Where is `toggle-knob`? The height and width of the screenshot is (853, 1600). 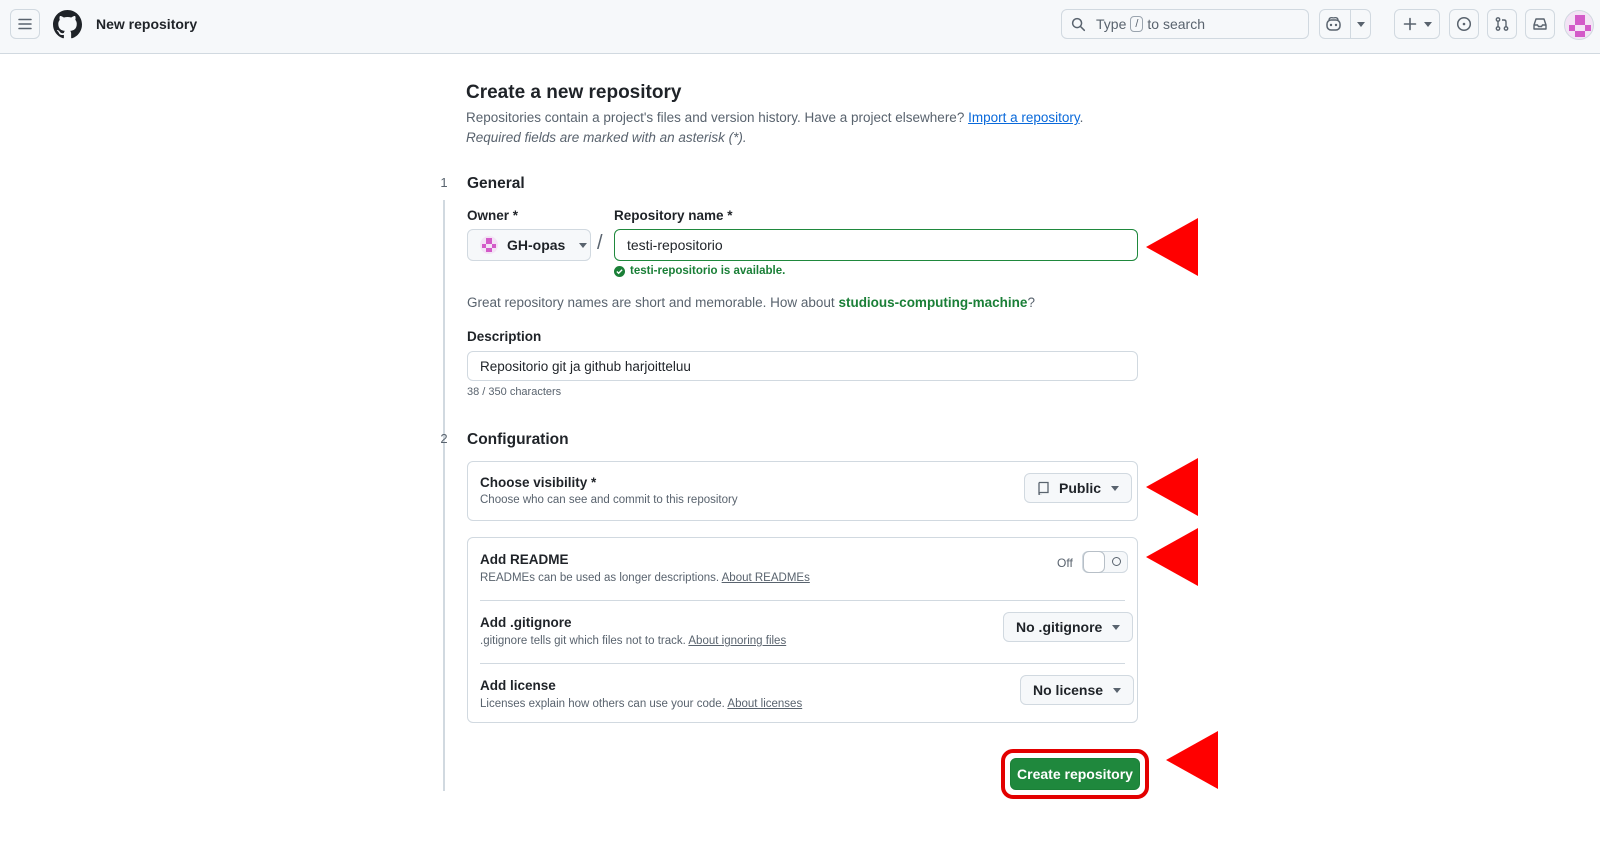
toggle-knob is located at coordinates (1094, 562).